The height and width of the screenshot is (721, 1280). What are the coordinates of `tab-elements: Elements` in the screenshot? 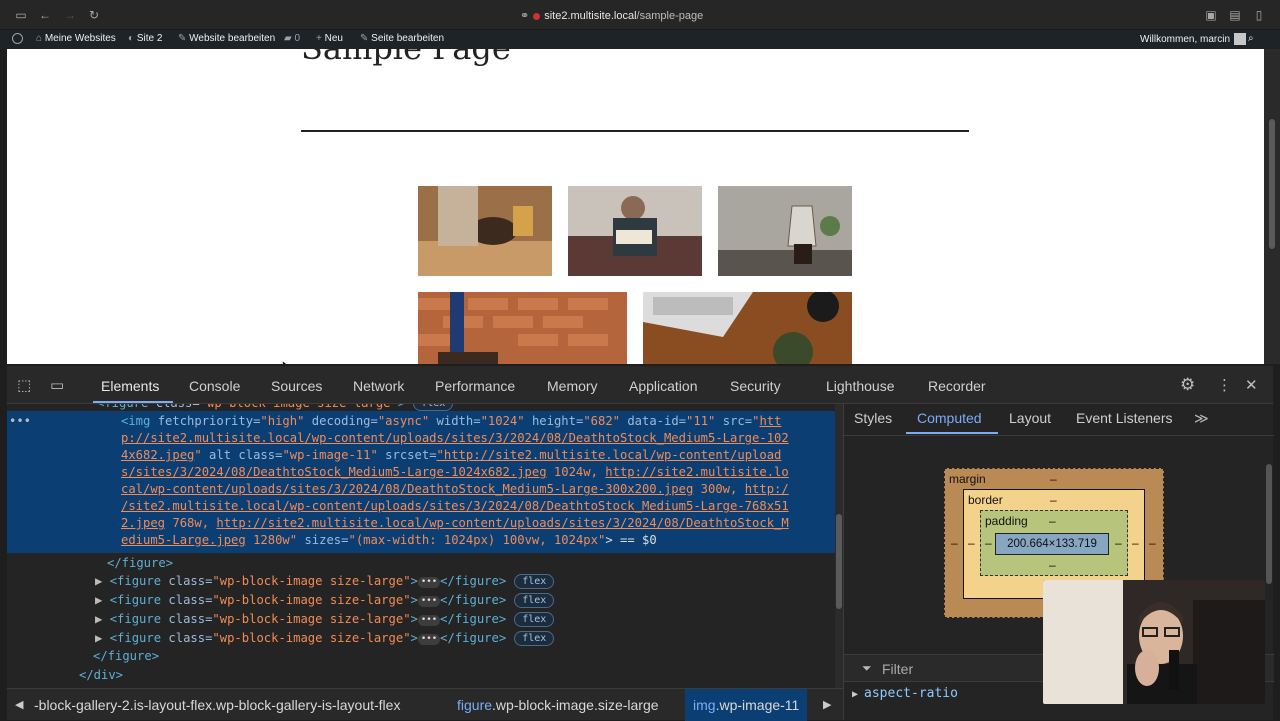 It's located at (130, 386).